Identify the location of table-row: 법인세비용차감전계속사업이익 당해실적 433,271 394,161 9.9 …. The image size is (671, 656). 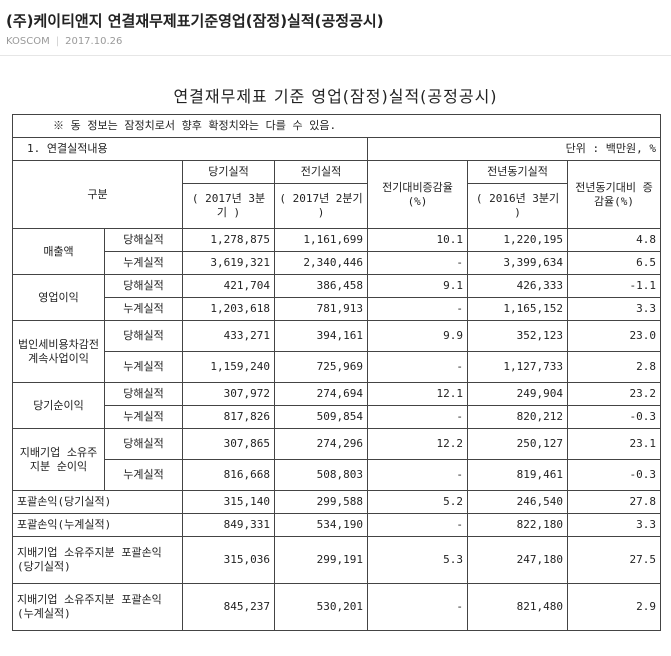
(336, 351).